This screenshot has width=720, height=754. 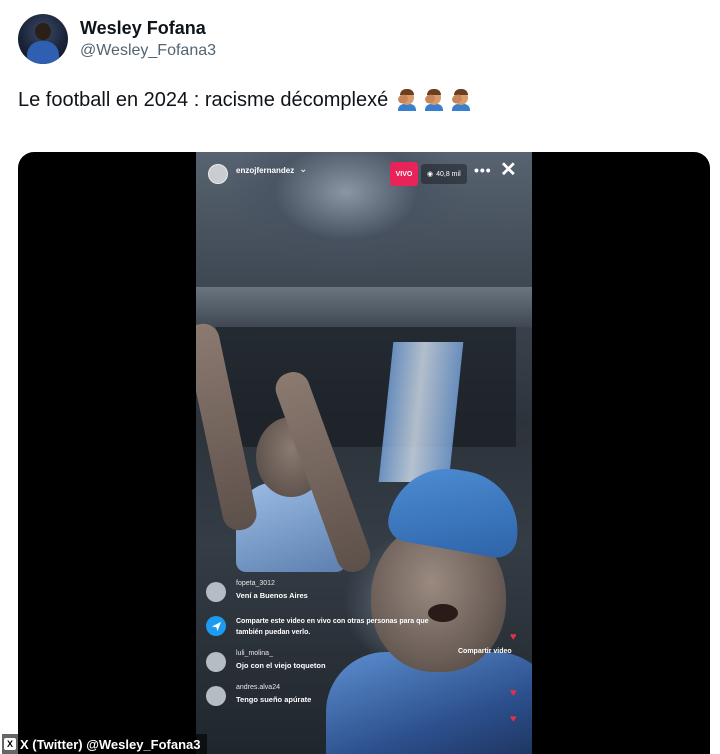 I want to click on argentina-flag, so click(x=421, y=412).